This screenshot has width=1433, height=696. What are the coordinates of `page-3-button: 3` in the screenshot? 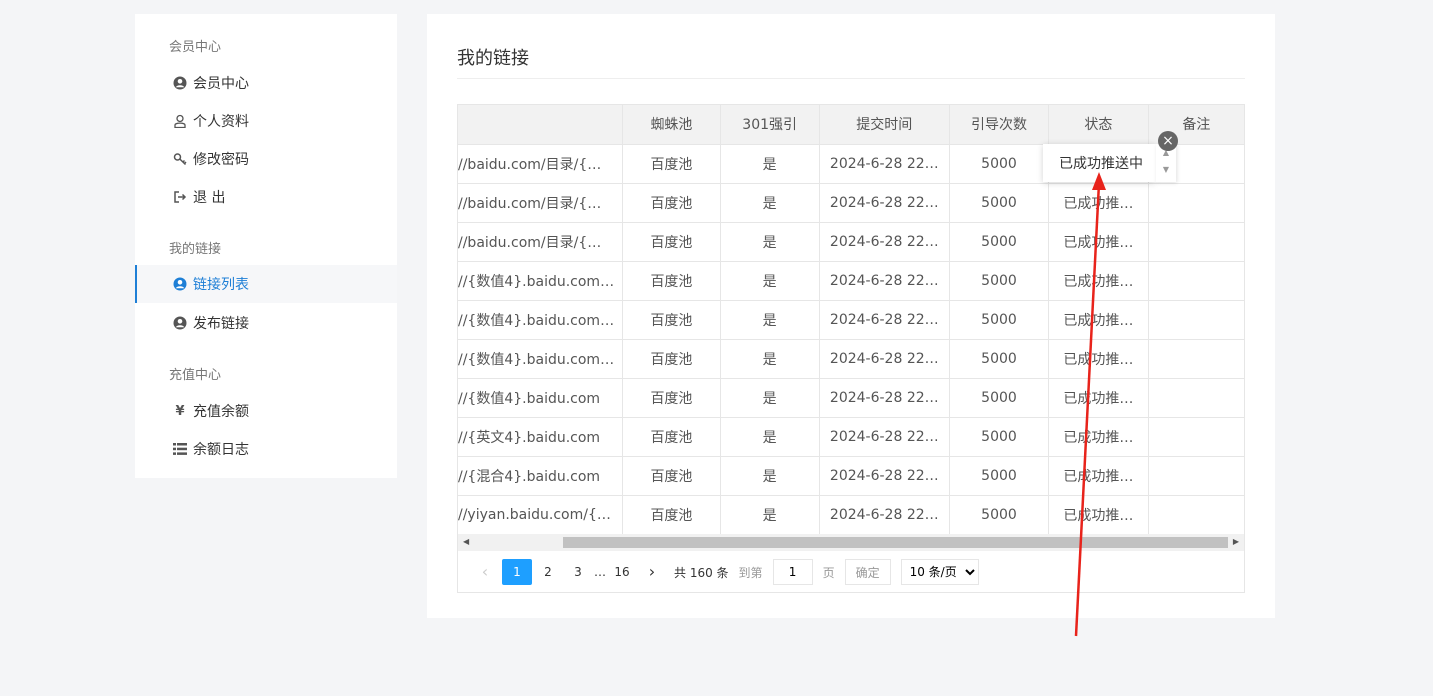 It's located at (578, 572).